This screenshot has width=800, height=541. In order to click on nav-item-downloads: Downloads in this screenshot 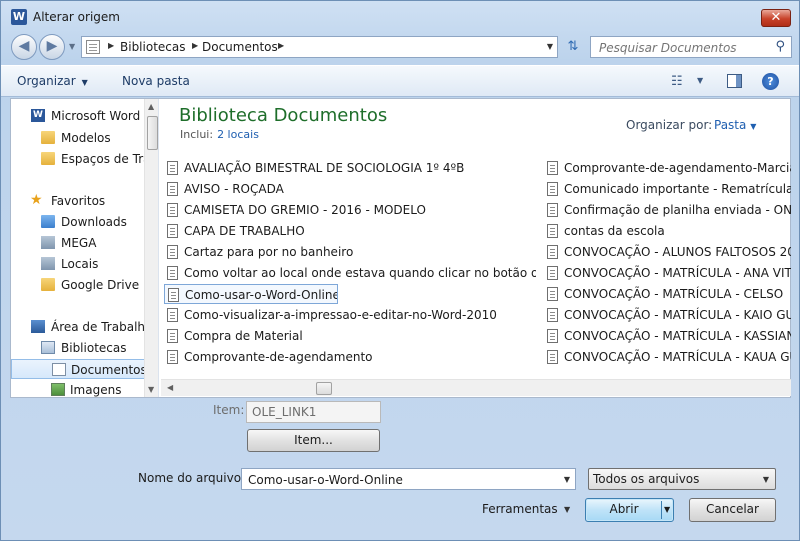, I will do `click(78, 222)`.